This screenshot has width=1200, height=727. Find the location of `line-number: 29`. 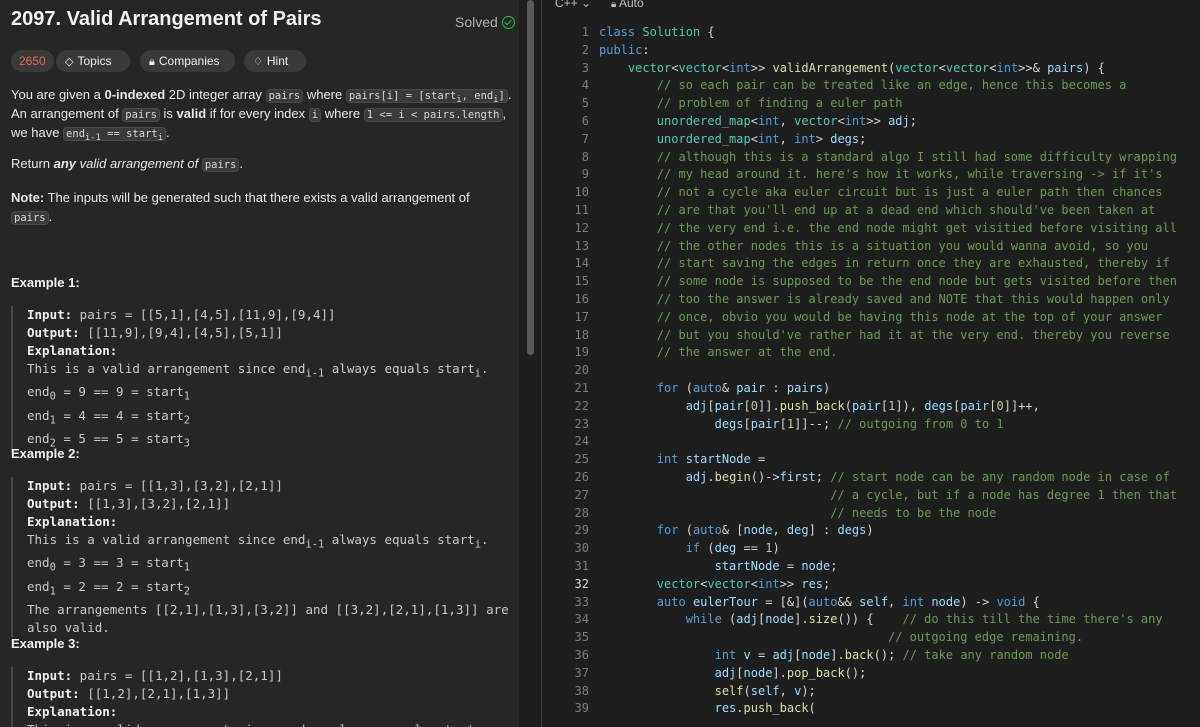

line-number: 29 is located at coordinates (581, 530).